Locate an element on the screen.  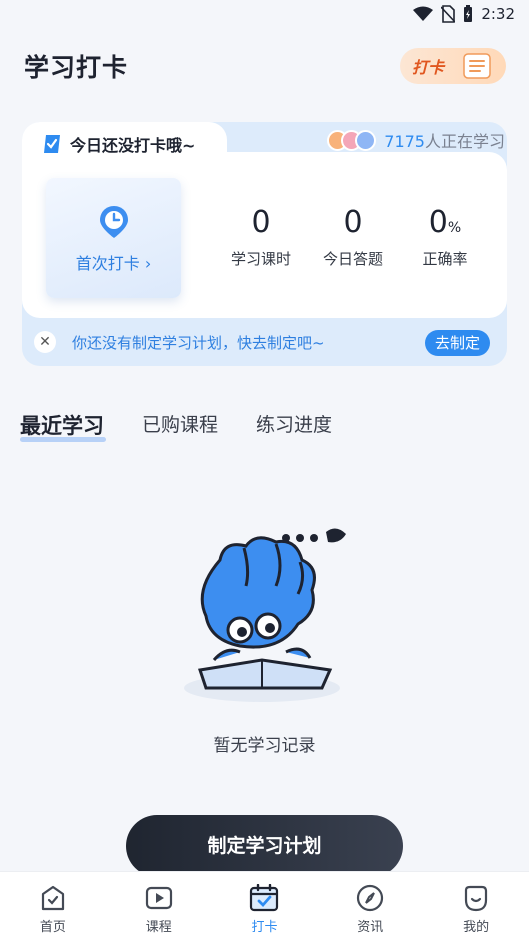
clock-icon is located at coordinates (114, 222).